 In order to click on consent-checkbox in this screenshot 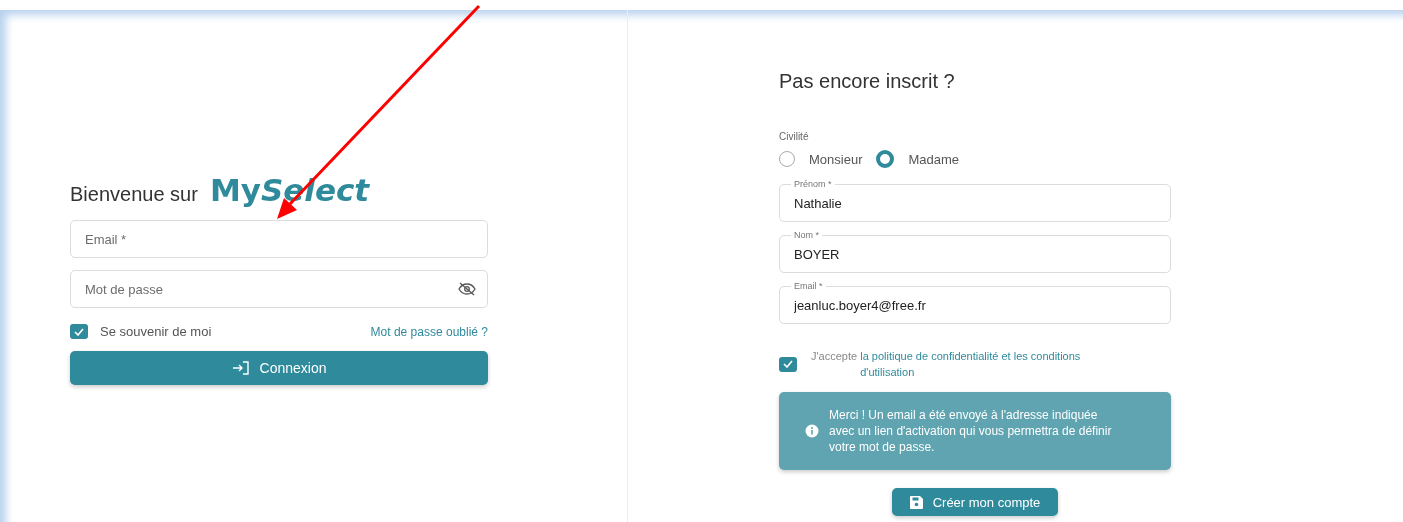, I will do `click(788, 364)`.